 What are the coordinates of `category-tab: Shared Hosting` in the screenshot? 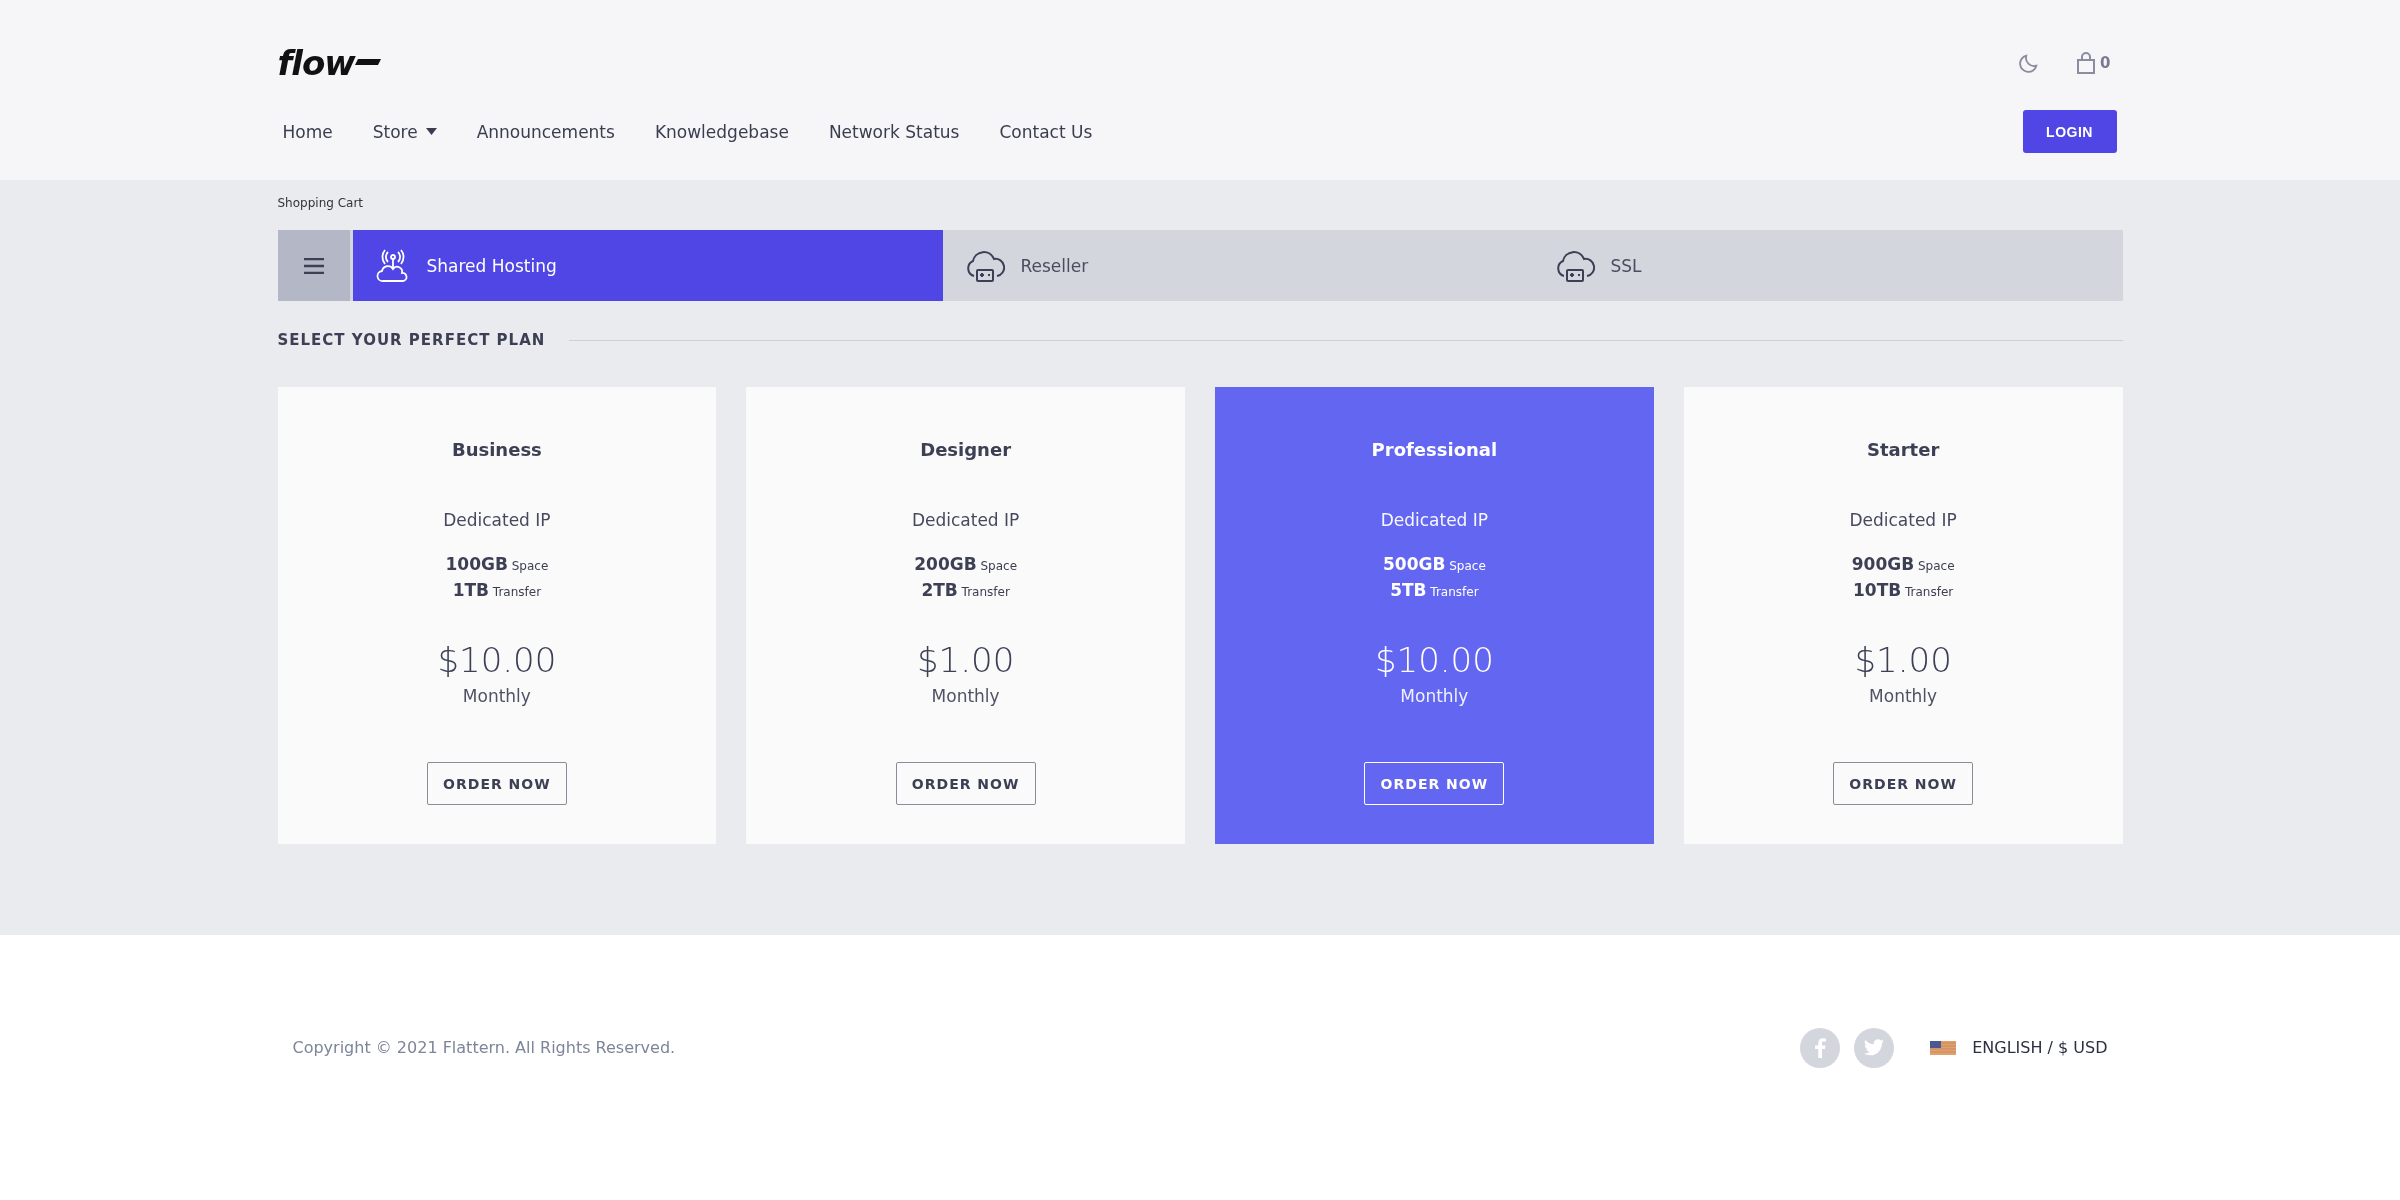 It's located at (647, 265).